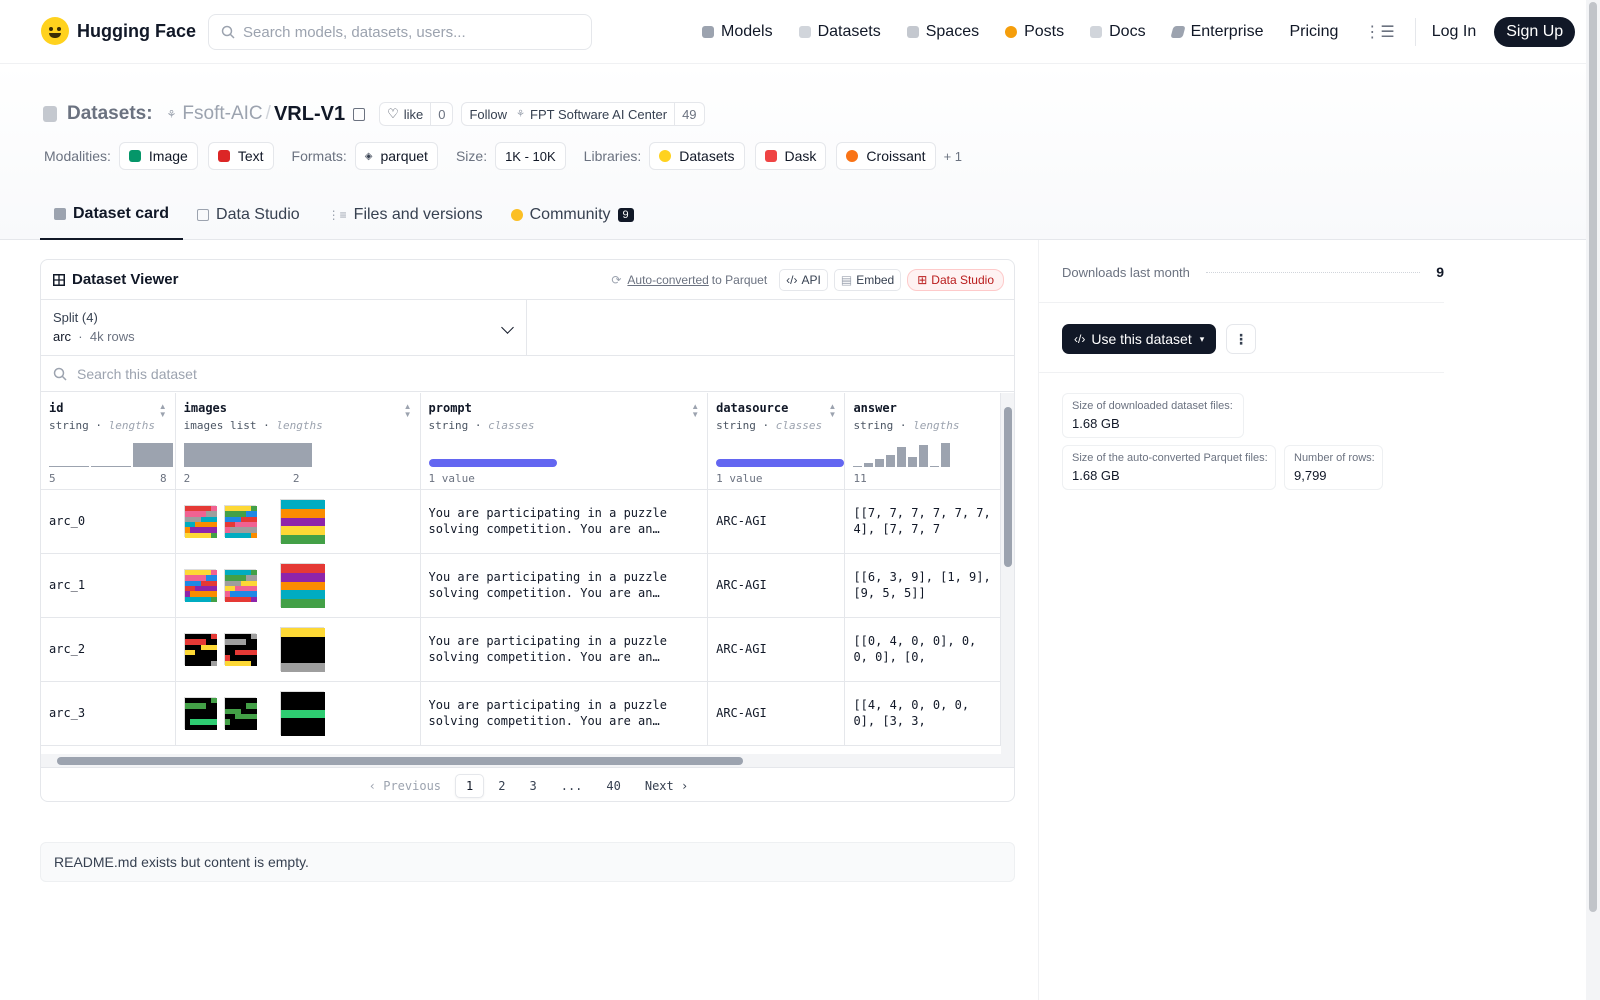 This screenshot has height=1000, width=1600. Describe the element at coordinates (922, 441) in the screenshot. I see `column-header-answer: answer string · lengths 11` at that location.